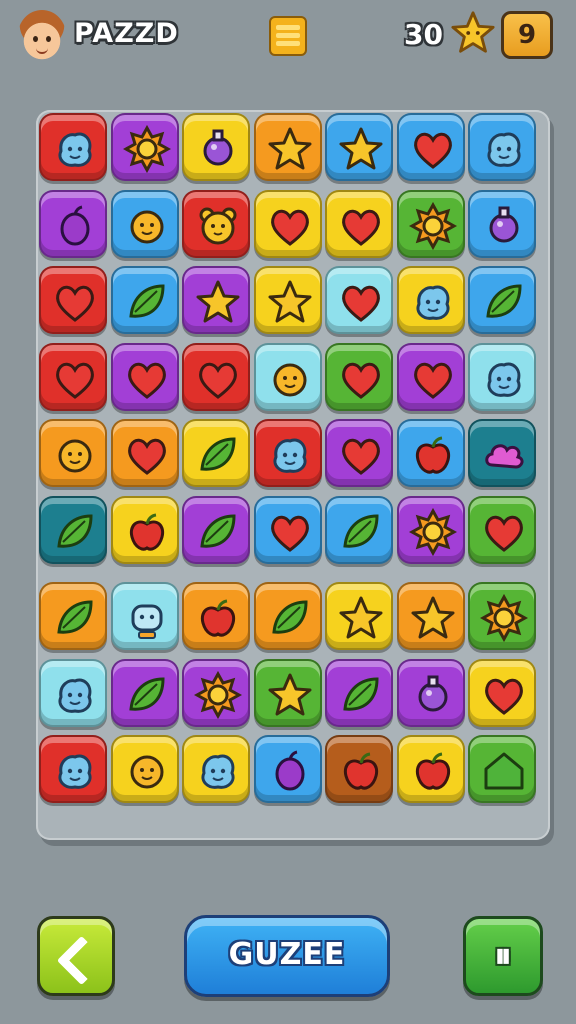  What do you see at coordinates (527, 35) in the screenshot?
I see `level-badge: 9` at bounding box center [527, 35].